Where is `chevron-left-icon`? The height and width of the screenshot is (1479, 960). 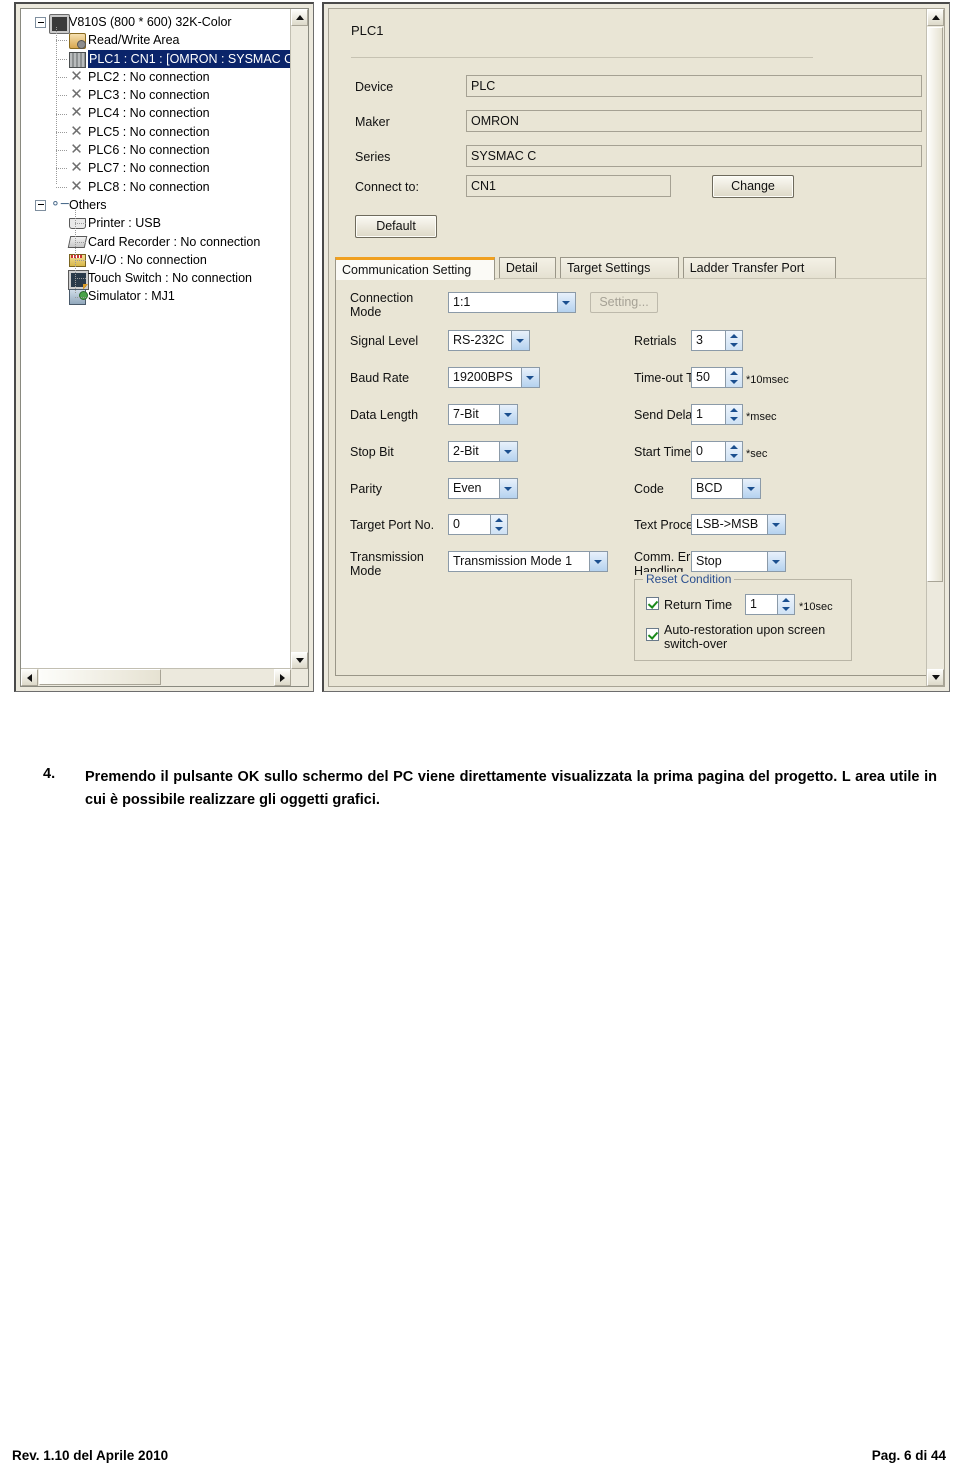 chevron-left-icon is located at coordinates (29, 678).